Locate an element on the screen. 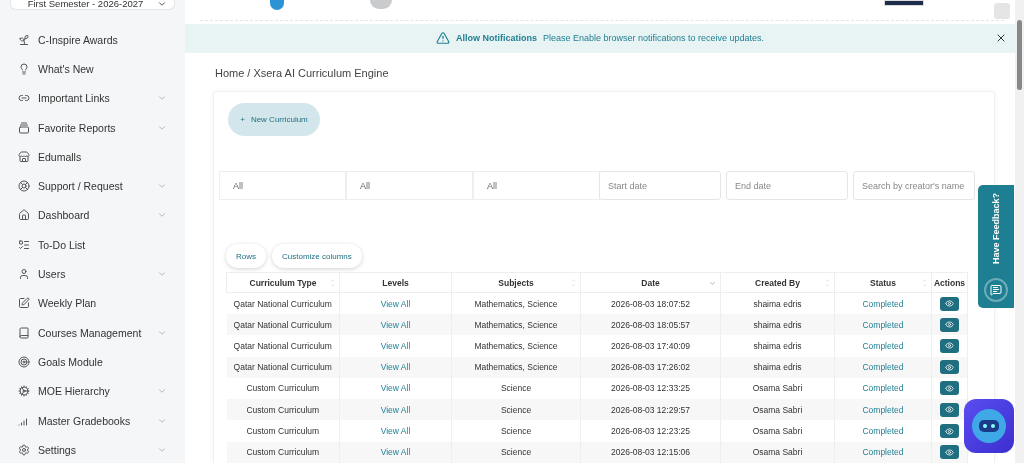 This screenshot has height=463, width=1024. column-header: Levels is located at coordinates (395, 282).